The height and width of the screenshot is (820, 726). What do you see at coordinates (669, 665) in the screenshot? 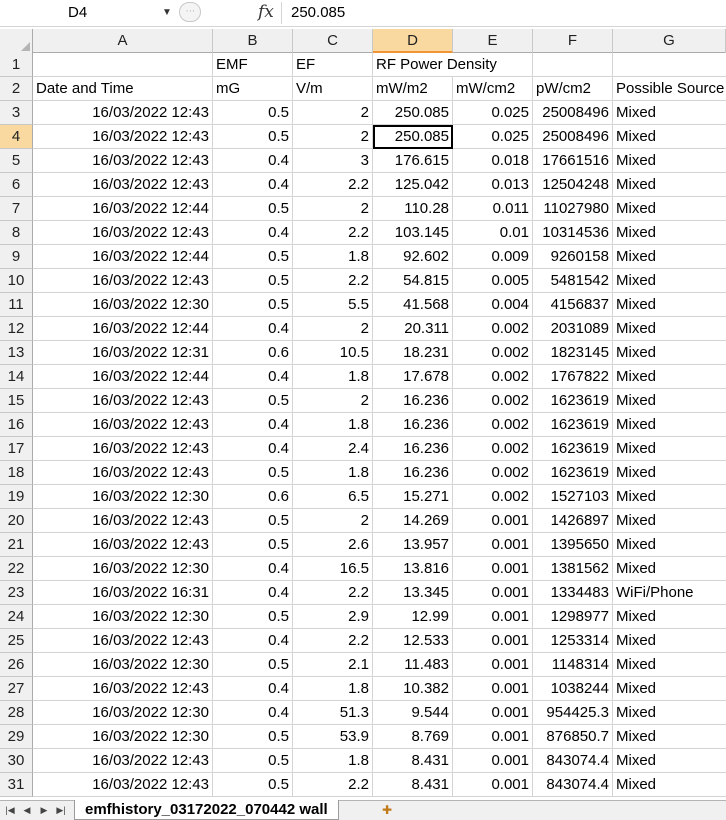
I see `cell-g26: Mixed` at bounding box center [669, 665].